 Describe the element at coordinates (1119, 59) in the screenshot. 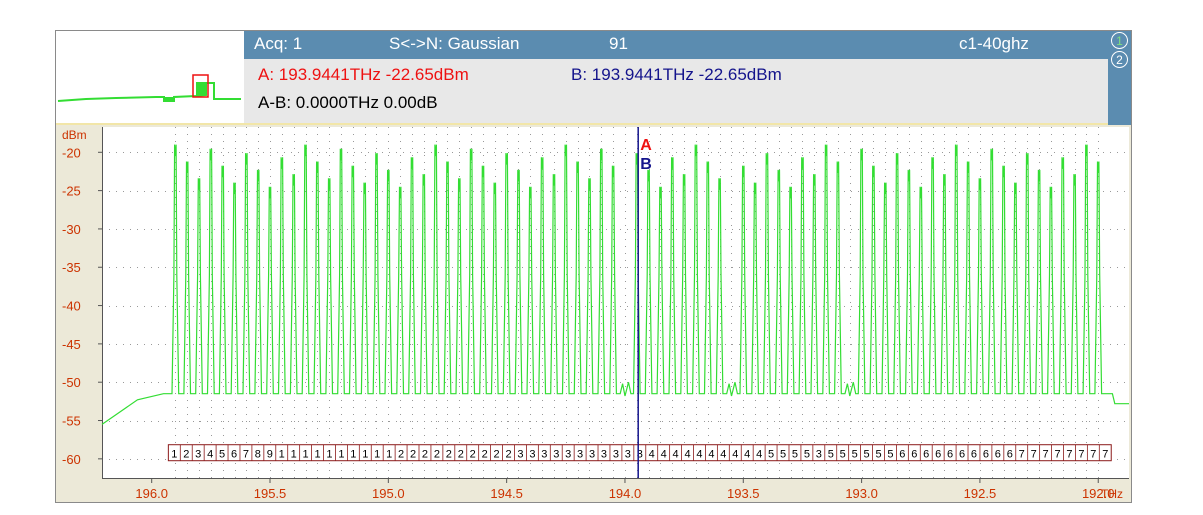

I see `trace-2-button: 2` at that location.